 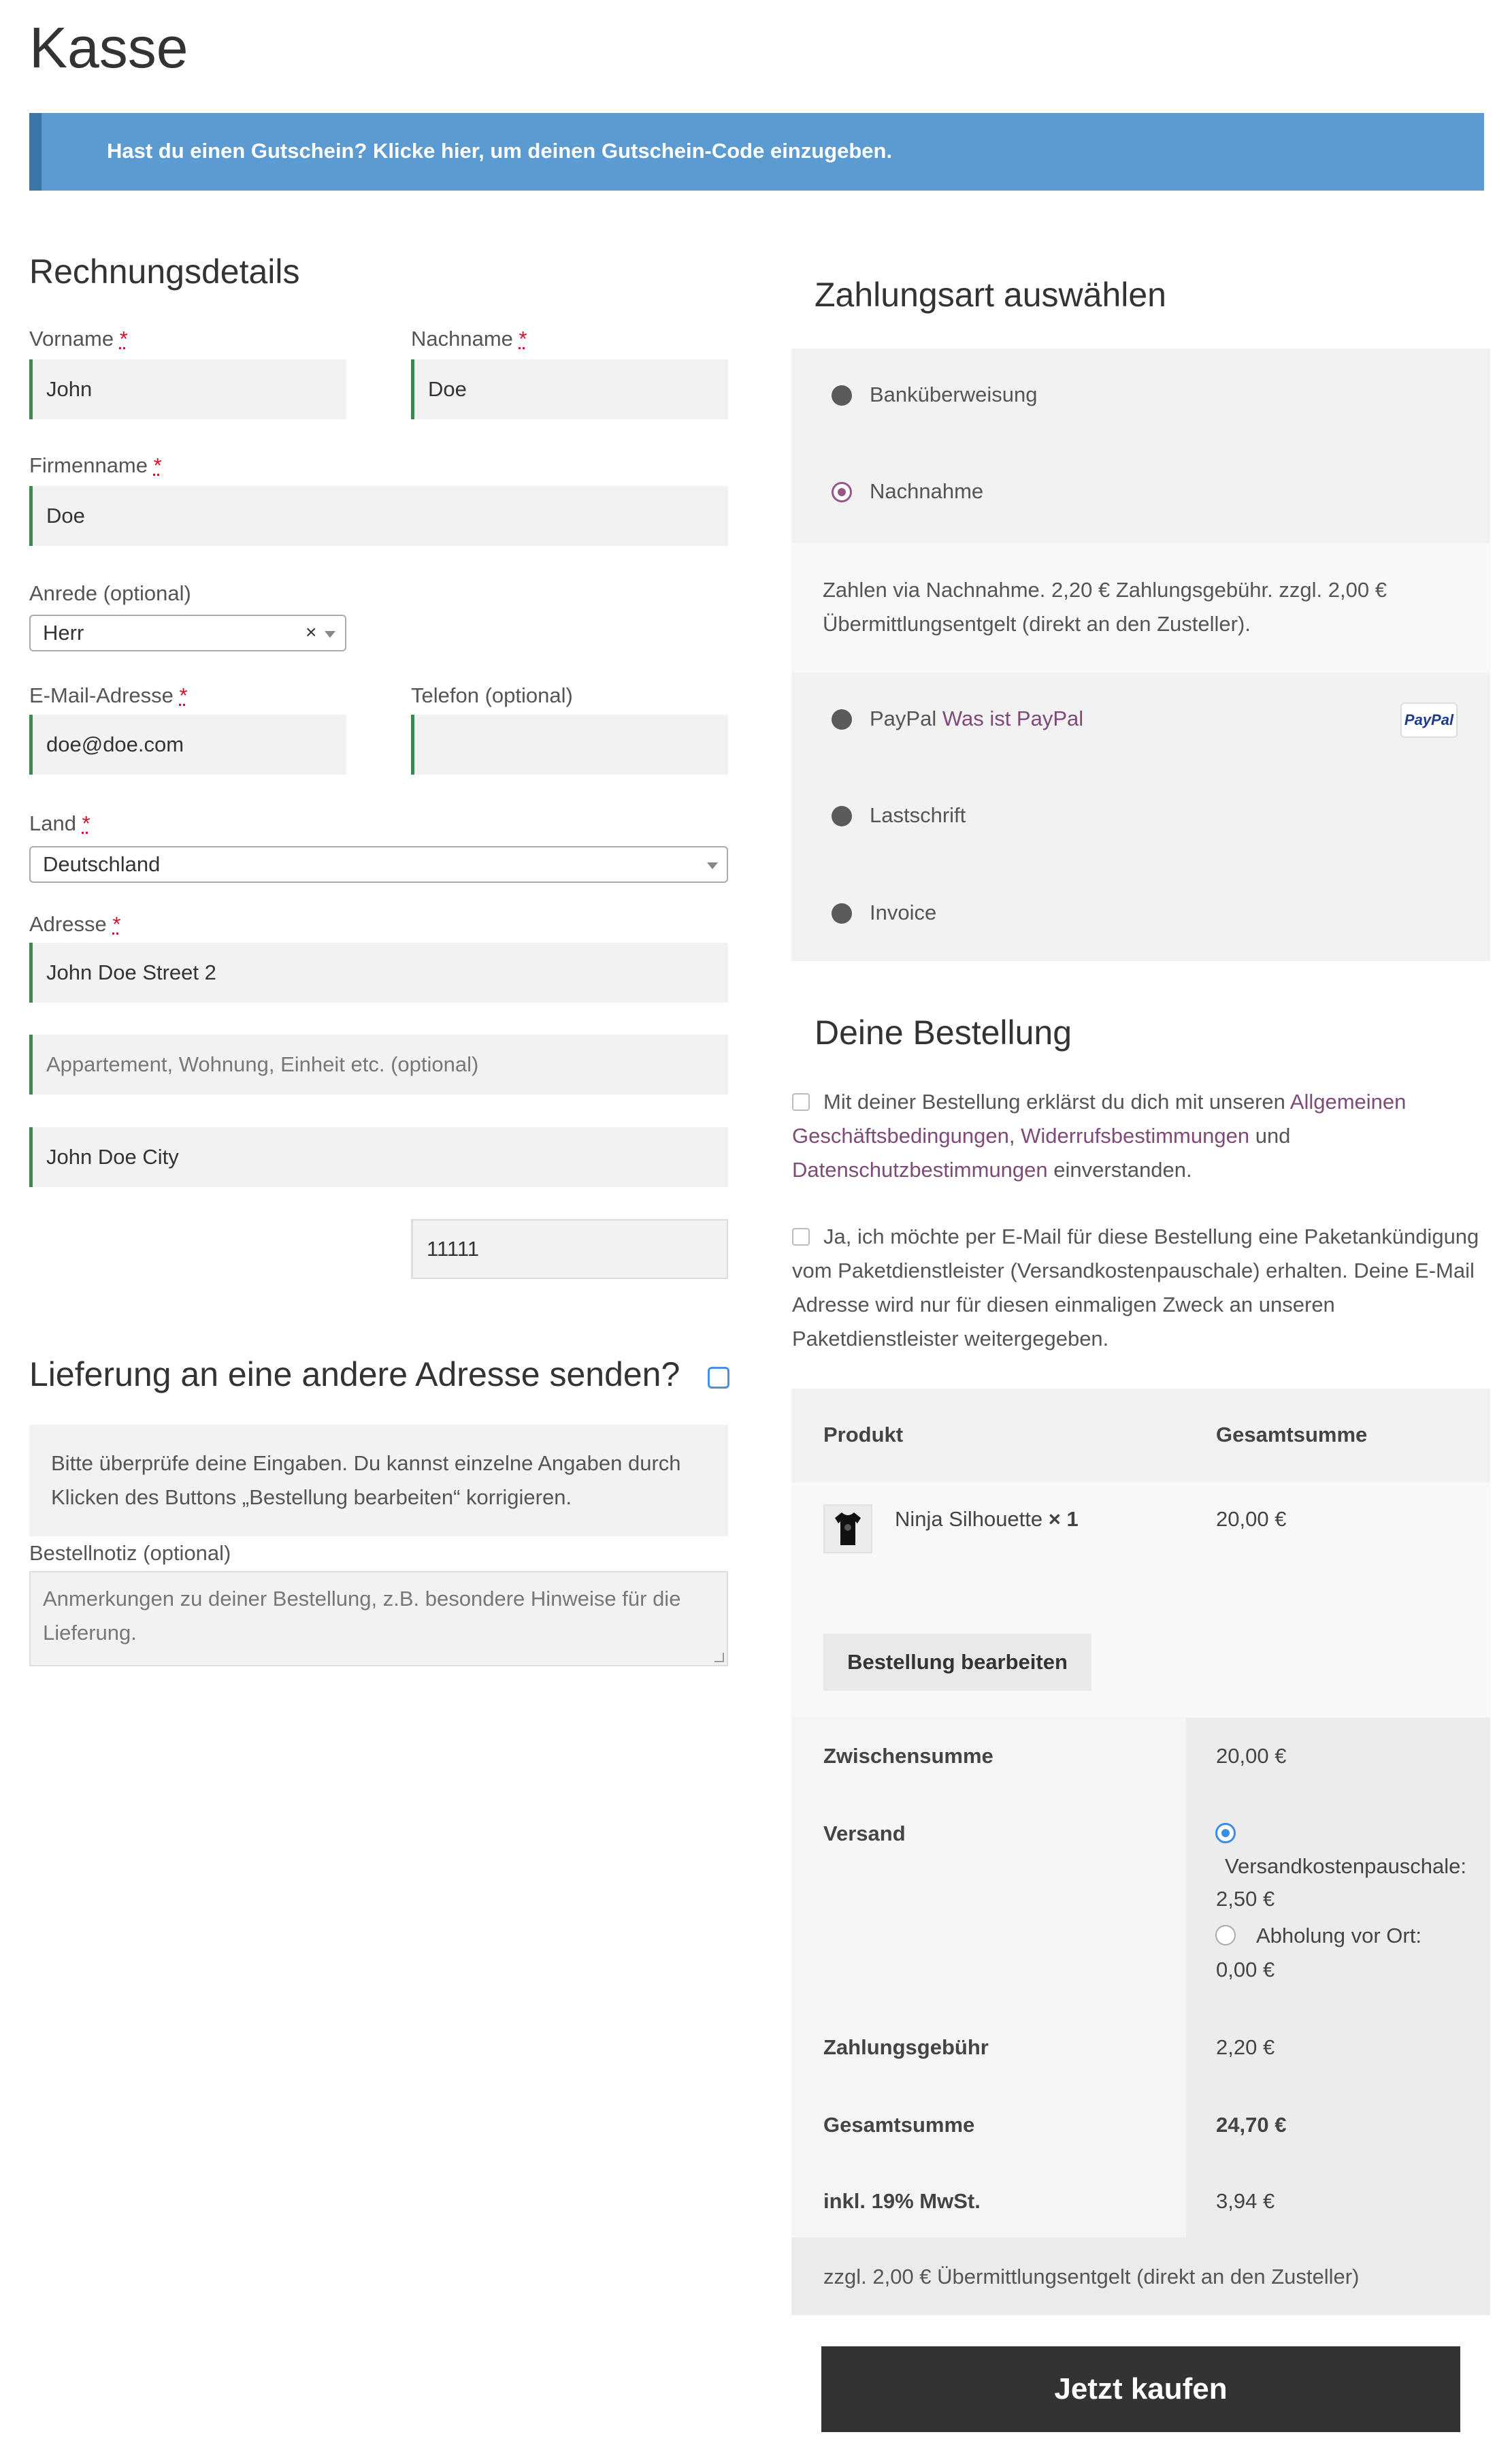 What do you see at coordinates (378, 864) in the screenshot?
I see `country-select: Deutschland` at bounding box center [378, 864].